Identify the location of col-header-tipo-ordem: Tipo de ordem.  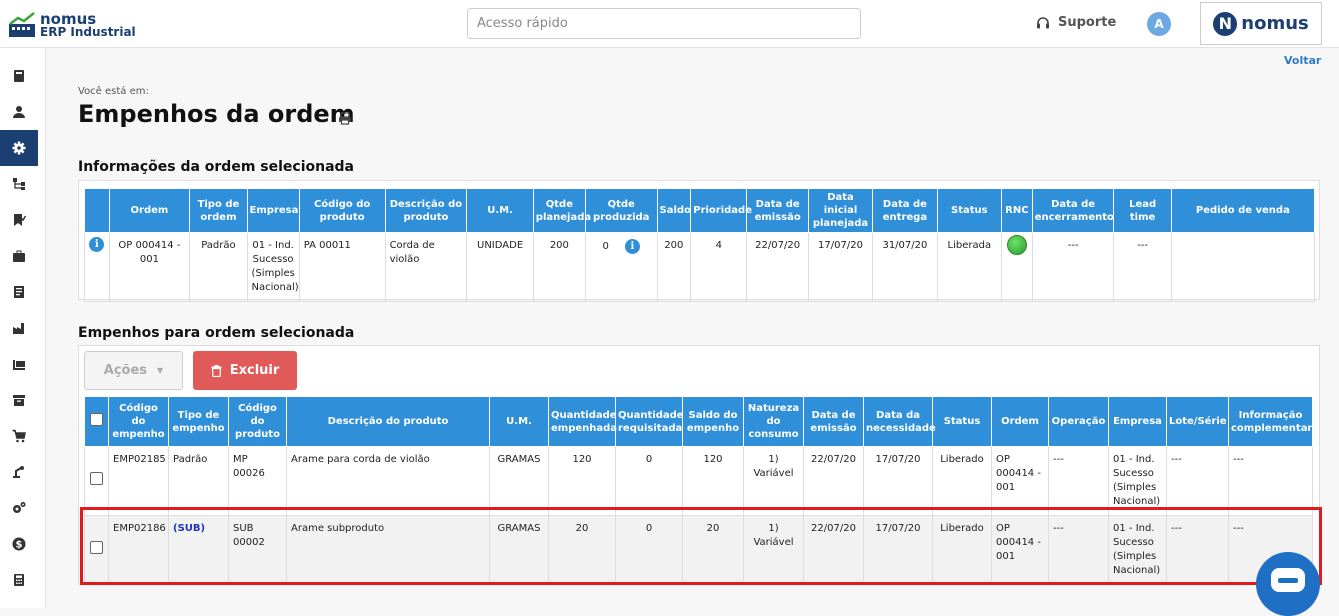
(218, 210).